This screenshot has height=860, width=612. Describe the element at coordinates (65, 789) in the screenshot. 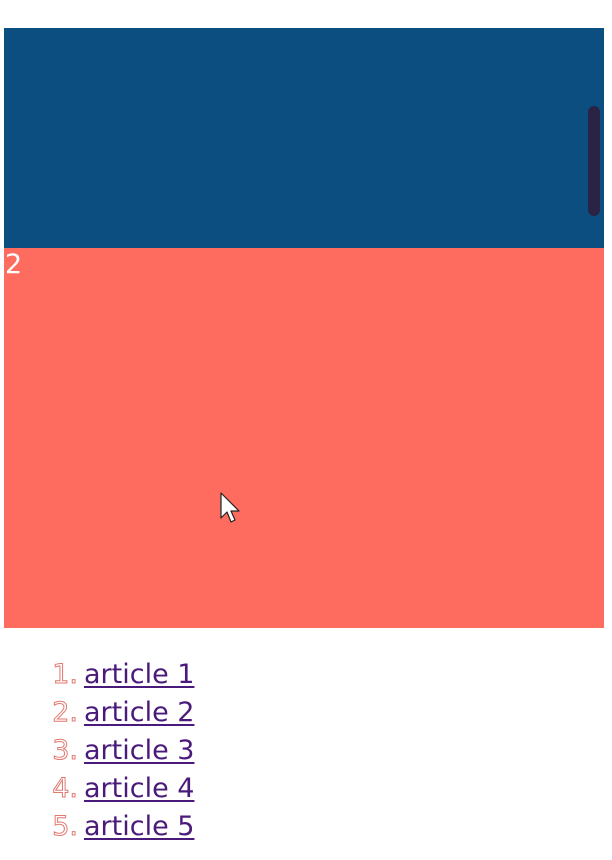

I see `list-marker: 4.` at that location.